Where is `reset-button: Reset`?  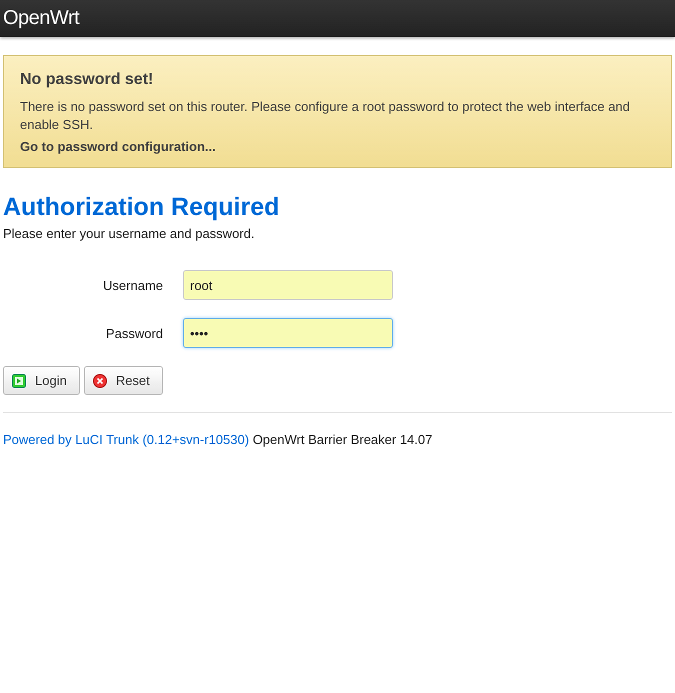 reset-button: Reset is located at coordinates (123, 381).